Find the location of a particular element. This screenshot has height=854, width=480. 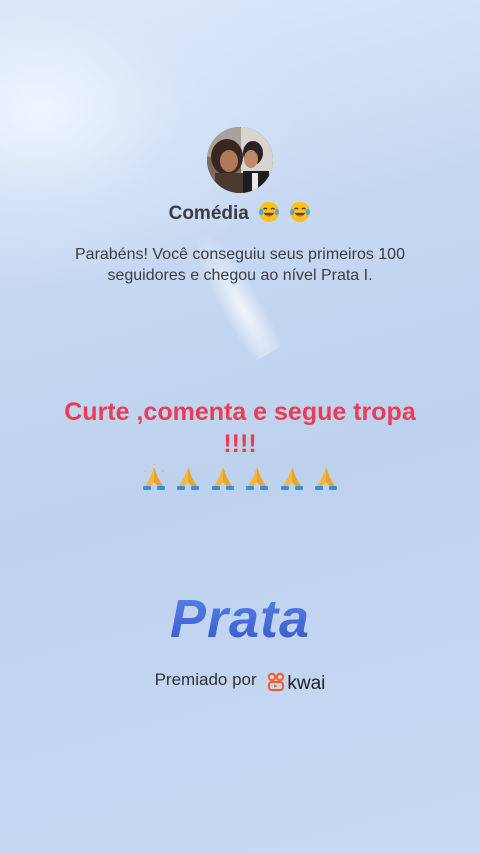

praying-hands-row is located at coordinates (240, 479).